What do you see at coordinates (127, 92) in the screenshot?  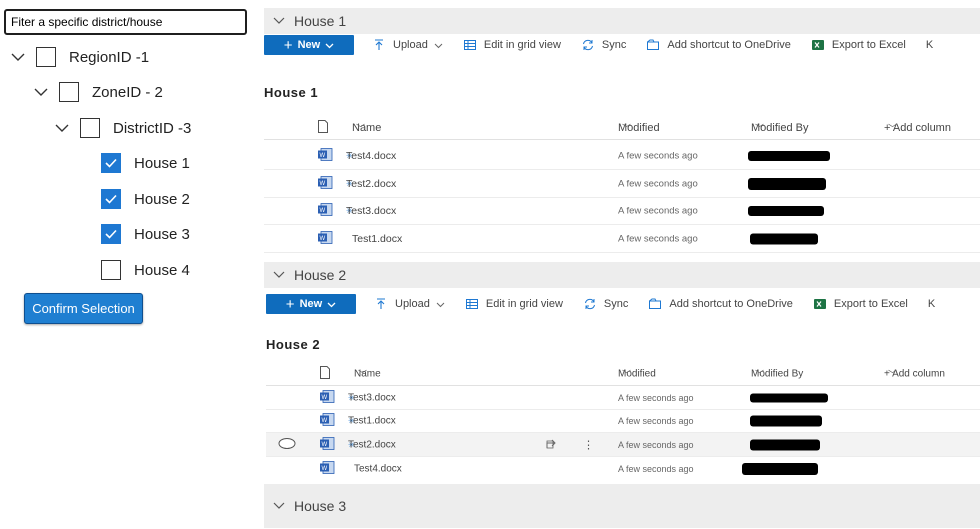 I see `tree-label: ZoneID - 2` at bounding box center [127, 92].